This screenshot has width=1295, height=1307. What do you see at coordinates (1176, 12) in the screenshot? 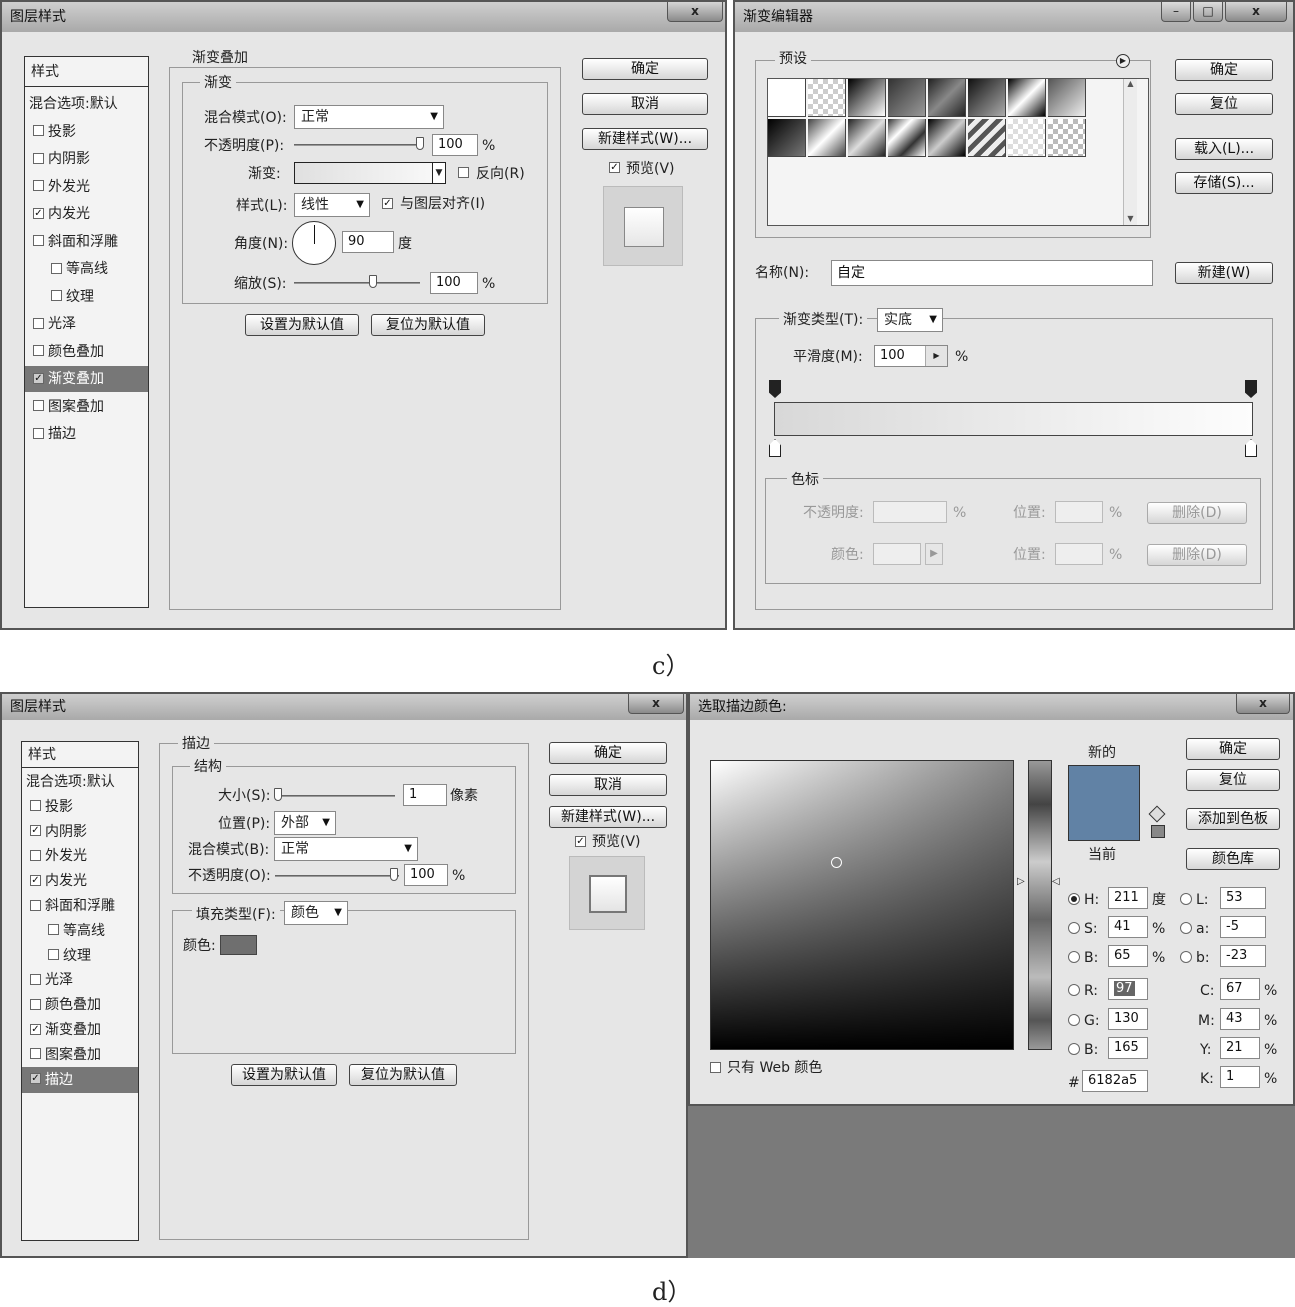
I see `minimize-button: –` at bounding box center [1176, 12].